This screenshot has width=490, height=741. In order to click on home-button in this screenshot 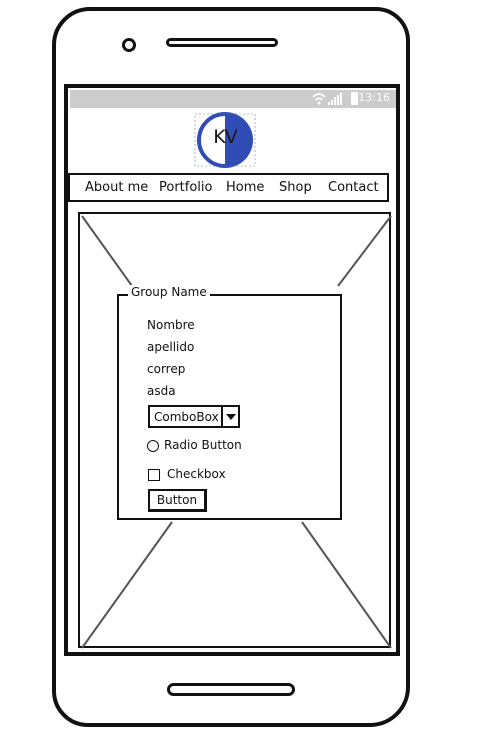, I will do `click(231, 689)`.